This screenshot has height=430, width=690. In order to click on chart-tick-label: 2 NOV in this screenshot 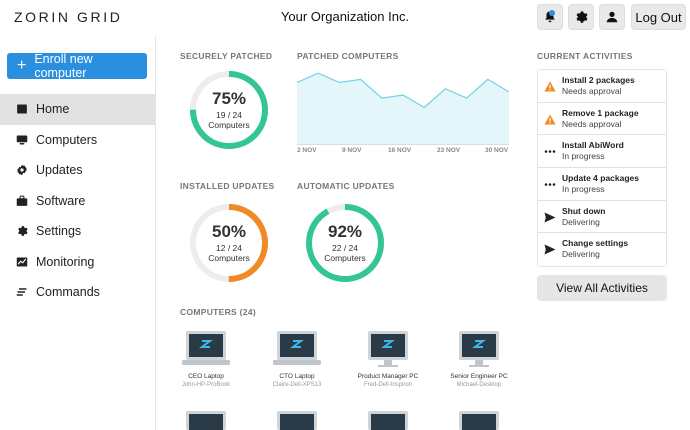, I will do `click(307, 150)`.